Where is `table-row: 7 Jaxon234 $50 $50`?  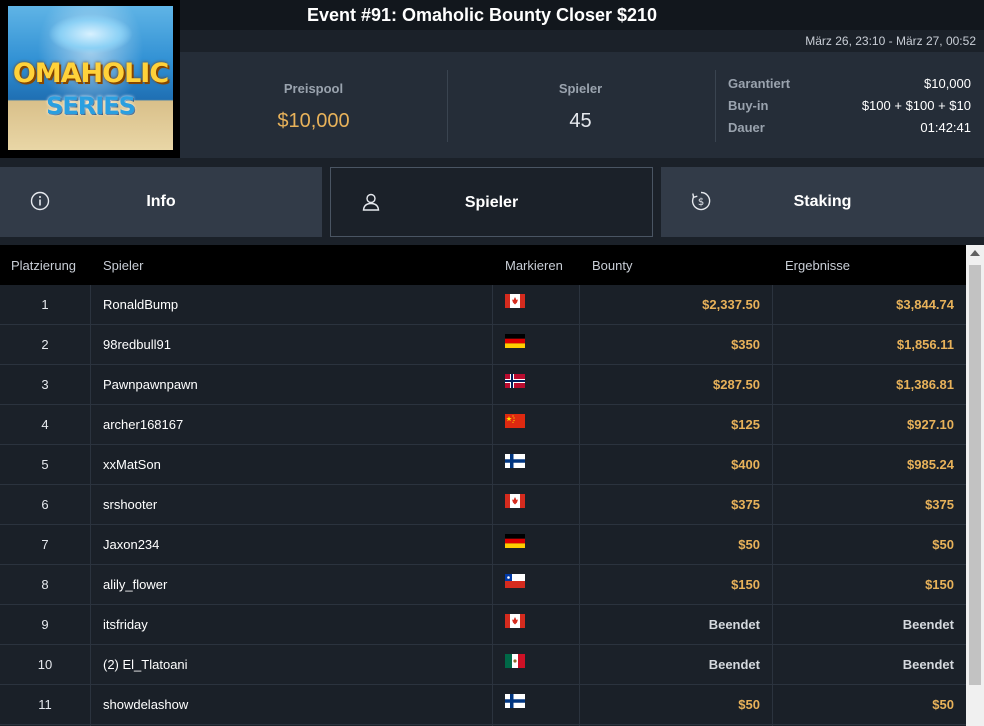 table-row: 7 Jaxon234 $50 $50 is located at coordinates (483, 545).